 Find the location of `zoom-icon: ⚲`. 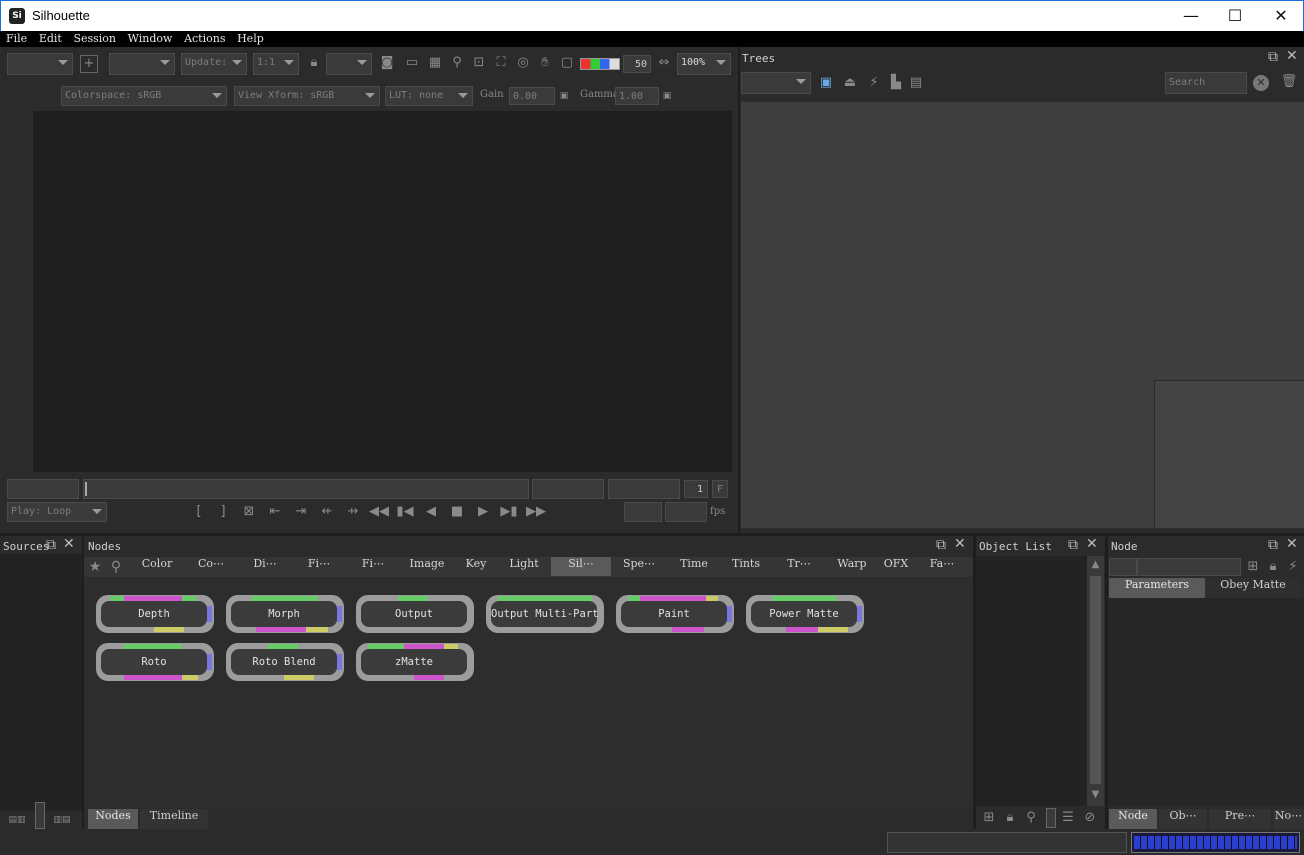

zoom-icon: ⚲ is located at coordinates (457, 63).